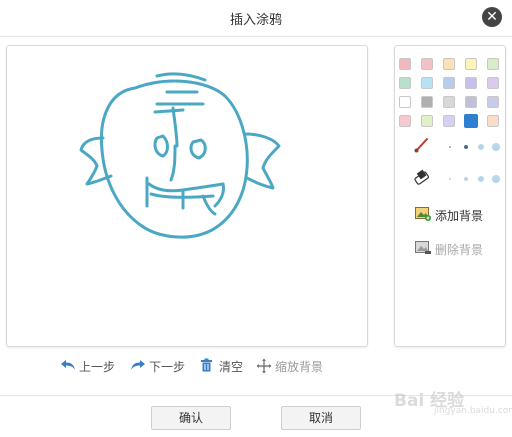 The width and height of the screenshot is (512, 437). I want to click on add-background-label: 添加背景, so click(459, 216).